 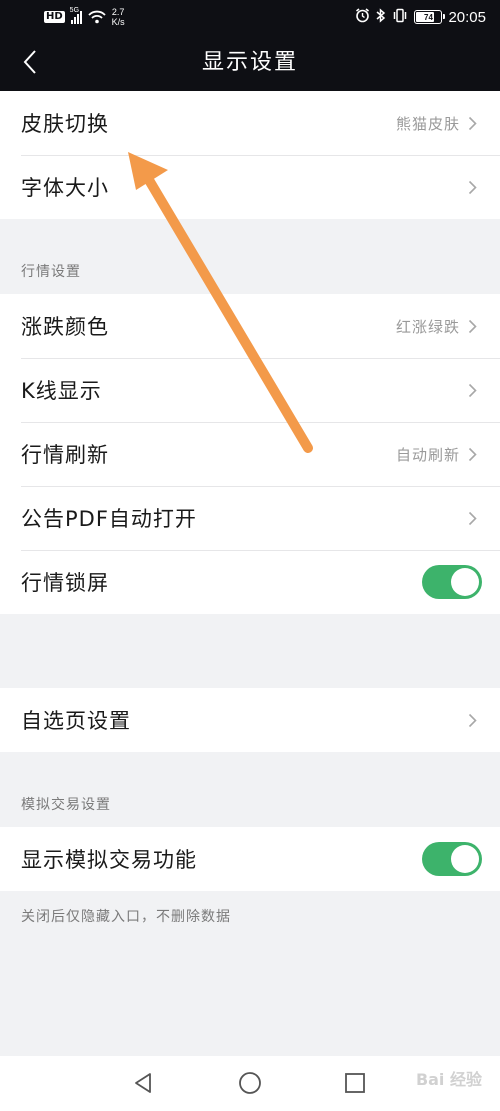 I want to click on network-speed: 2.7 K/s, so click(x=118, y=17).